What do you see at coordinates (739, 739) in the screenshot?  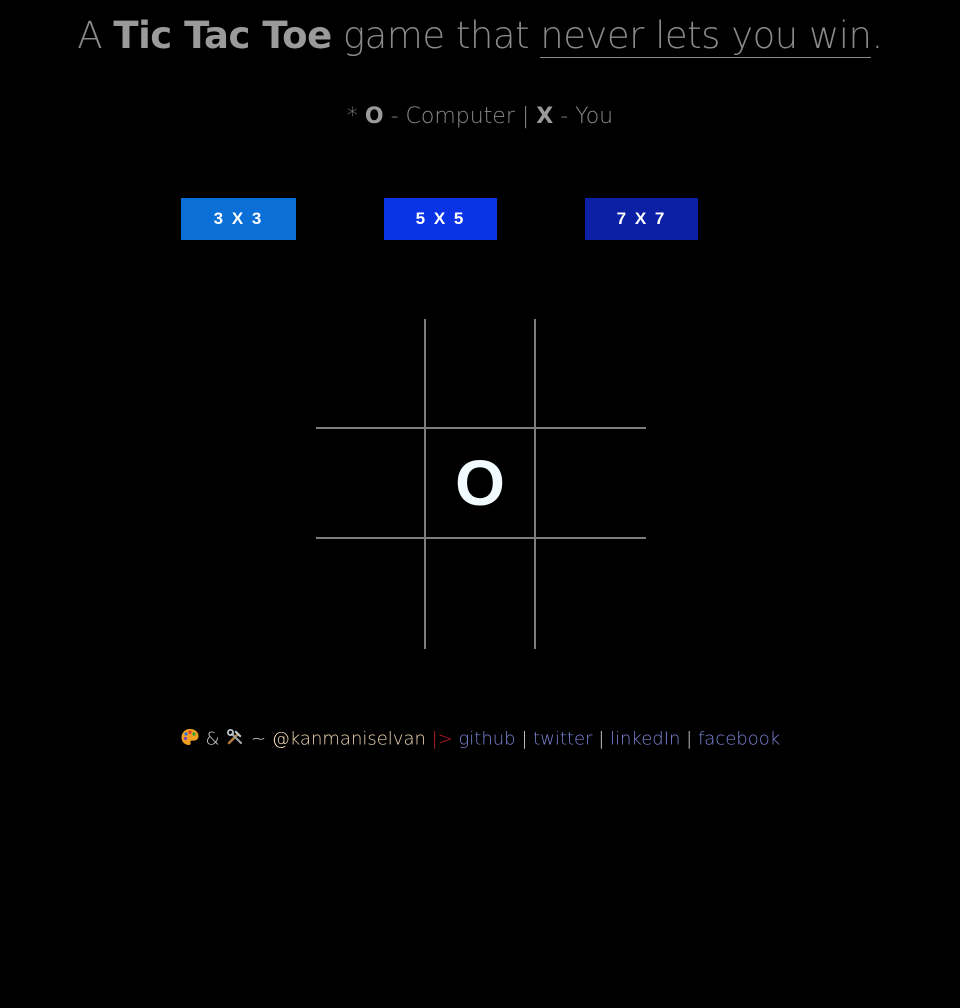 I see `facebook-link: facebook` at bounding box center [739, 739].